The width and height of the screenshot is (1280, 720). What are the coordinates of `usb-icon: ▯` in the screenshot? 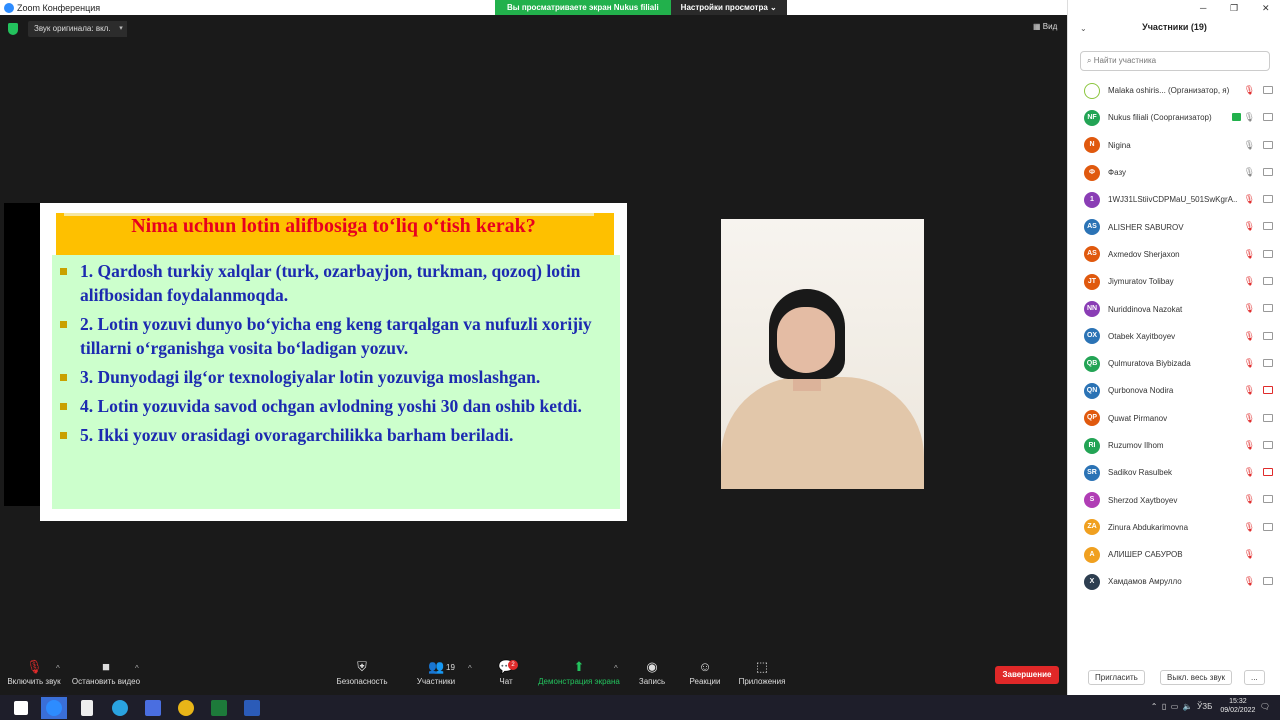 It's located at (1164, 706).